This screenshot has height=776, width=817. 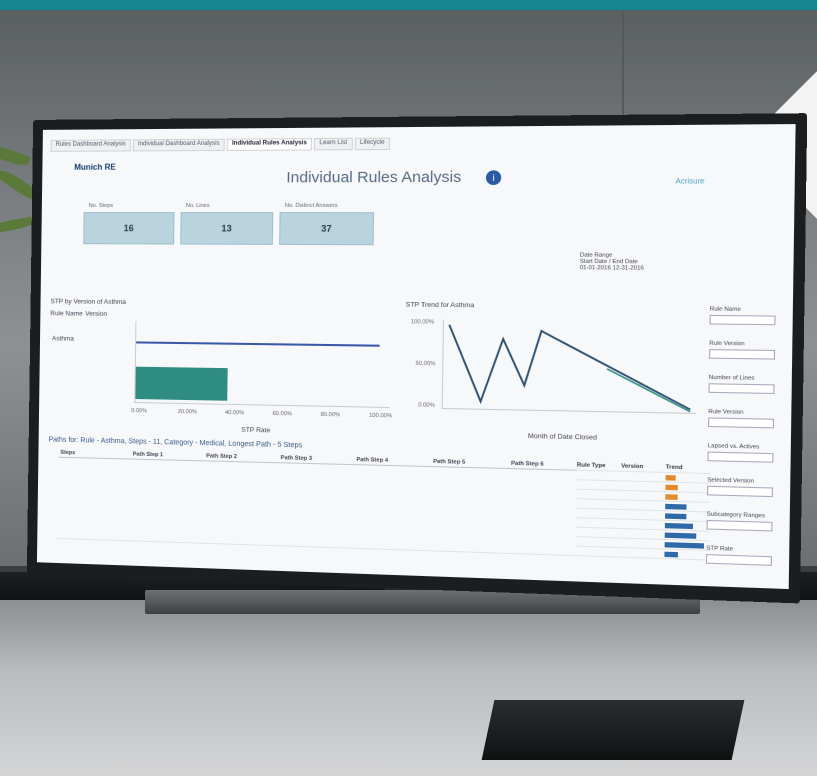 What do you see at coordinates (374, 177) in the screenshot?
I see `page-title: Individual Rules Analysis` at bounding box center [374, 177].